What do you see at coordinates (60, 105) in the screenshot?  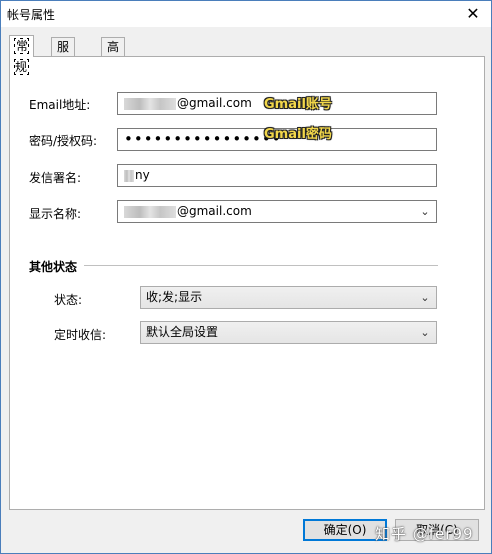 I see `email-label: Email地址:` at bounding box center [60, 105].